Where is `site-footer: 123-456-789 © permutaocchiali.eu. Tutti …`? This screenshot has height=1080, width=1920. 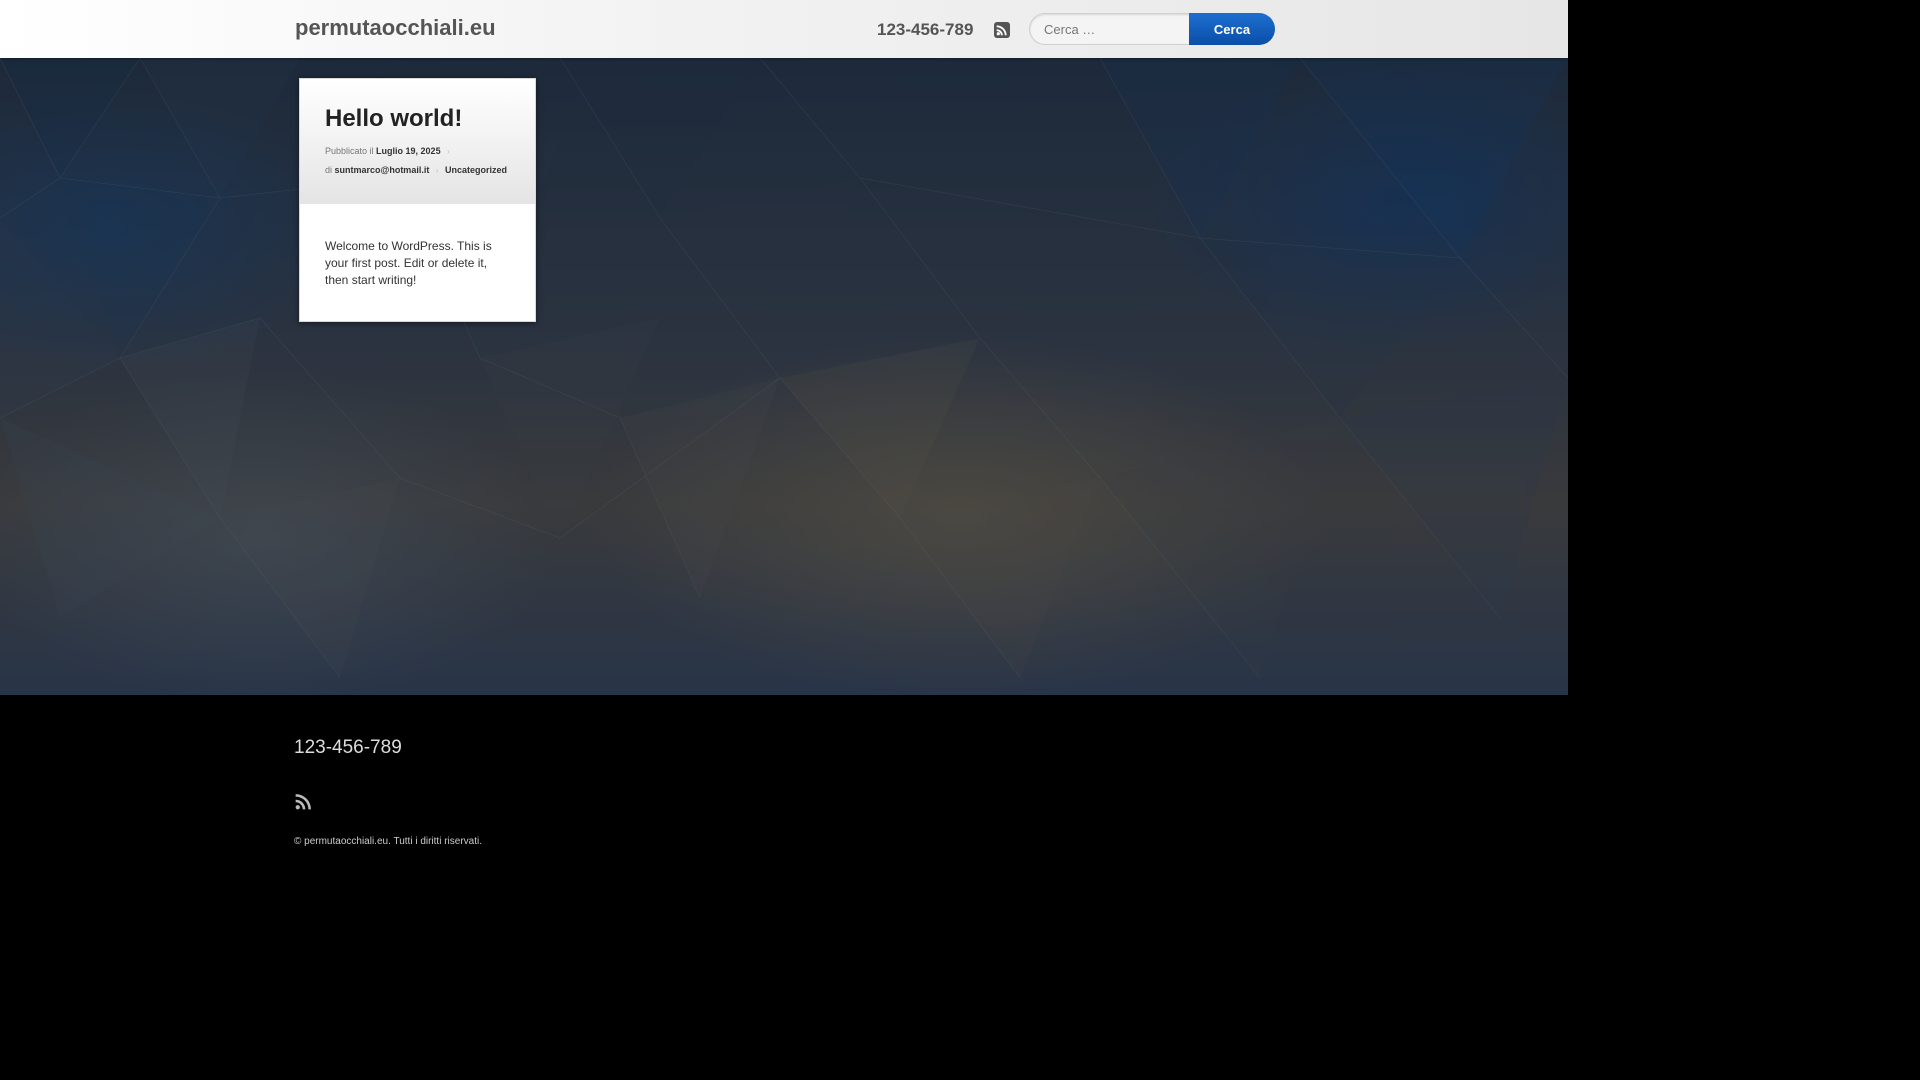 site-footer: 123-456-789 © permutaocchiali.eu. Tutti … is located at coordinates (784, 788).